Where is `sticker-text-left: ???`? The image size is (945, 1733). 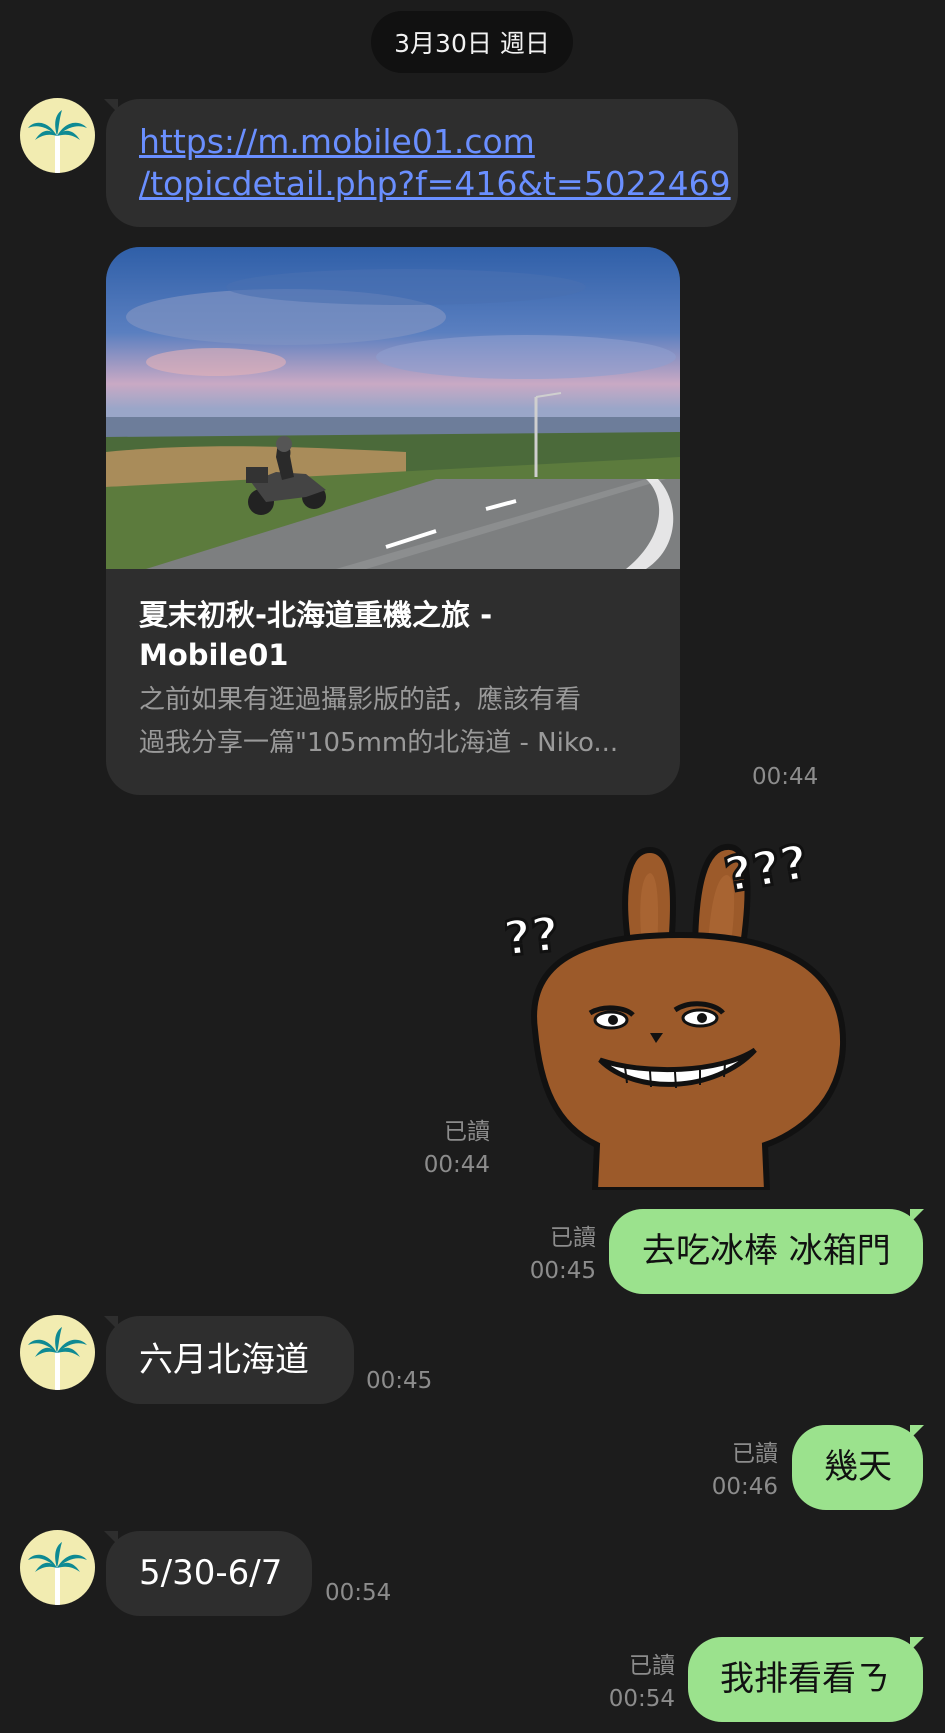 sticker-text-left: ??? is located at coordinates (533, 938).